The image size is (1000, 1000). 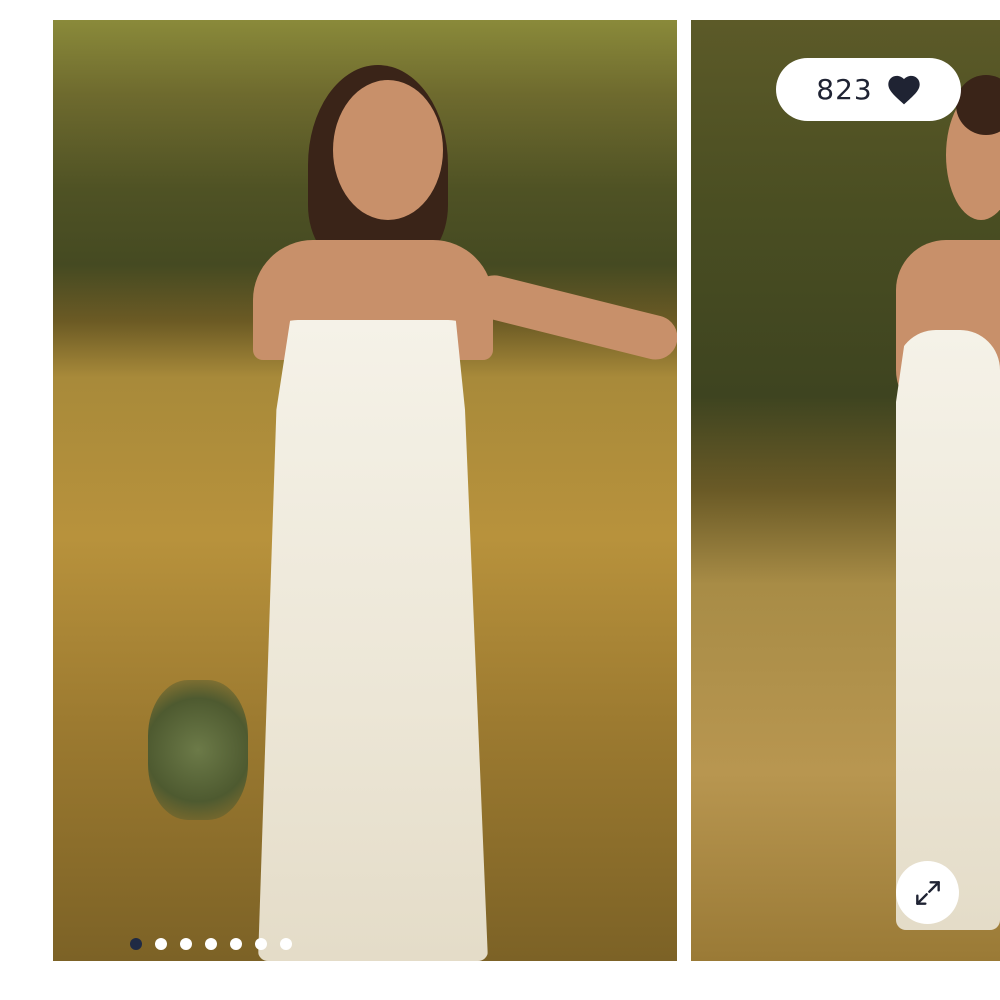 I want to click on expand-button, so click(x=927, y=892).